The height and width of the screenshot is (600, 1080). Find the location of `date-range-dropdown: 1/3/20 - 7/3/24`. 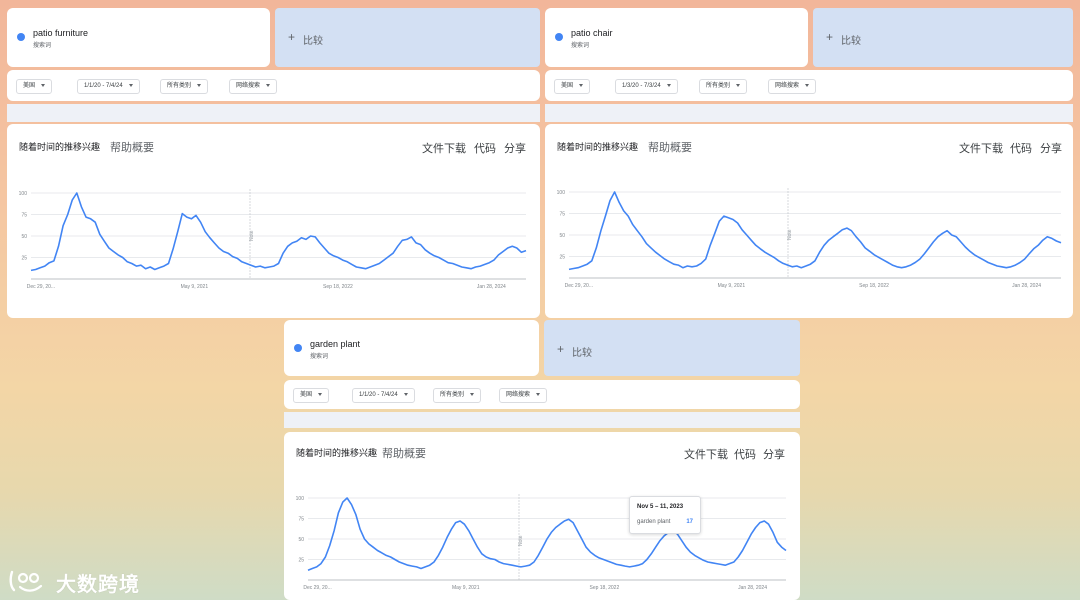

date-range-dropdown: 1/3/20 - 7/3/24 is located at coordinates (646, 86).